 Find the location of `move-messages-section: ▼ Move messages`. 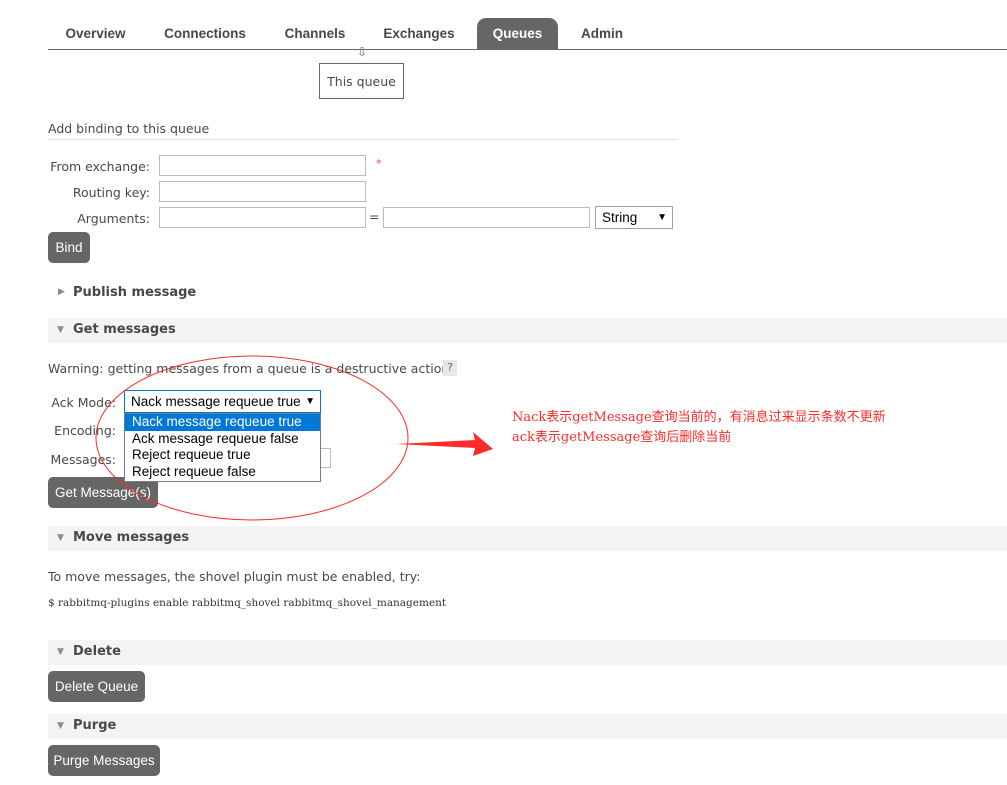

move-messages-section: ▼ Move messages is located at coordinates (527, 538).